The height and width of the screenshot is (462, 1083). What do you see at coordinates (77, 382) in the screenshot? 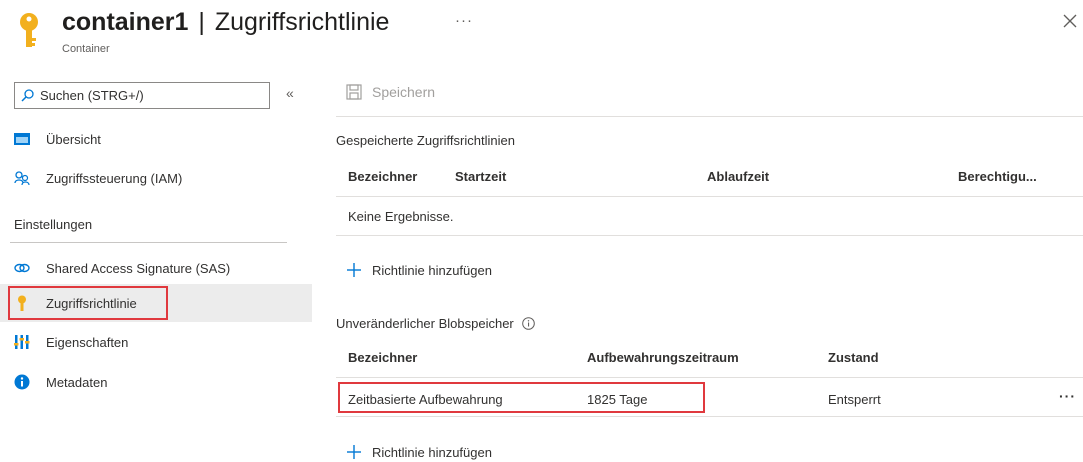
I see `sidebar-item-label: Metadaten` at bounding box center [77, 382].